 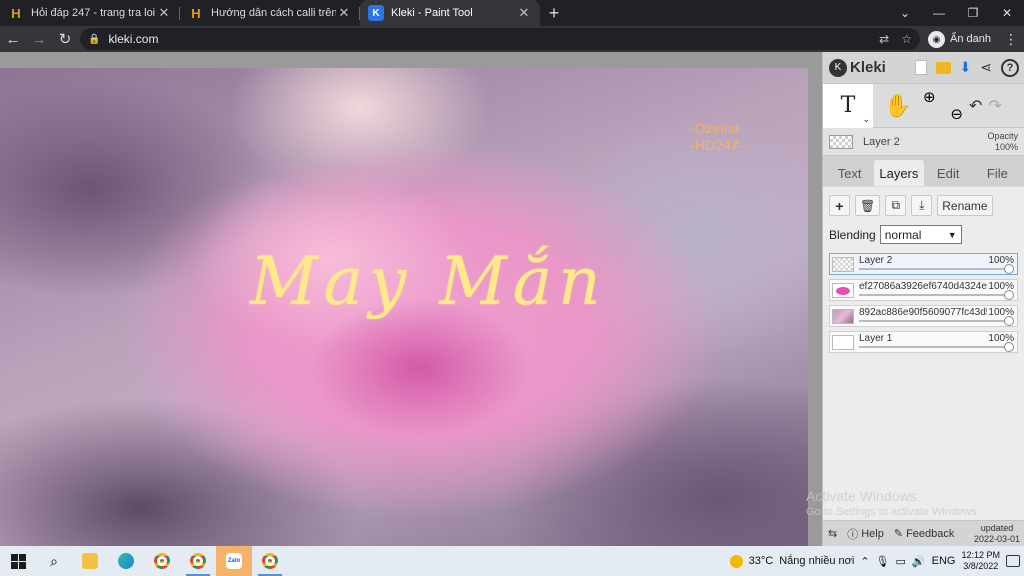 What do you see at coordinates (761, 561) in the screenshot?
I see `weather-temp: 33°C` at bounding box center [761, 561].